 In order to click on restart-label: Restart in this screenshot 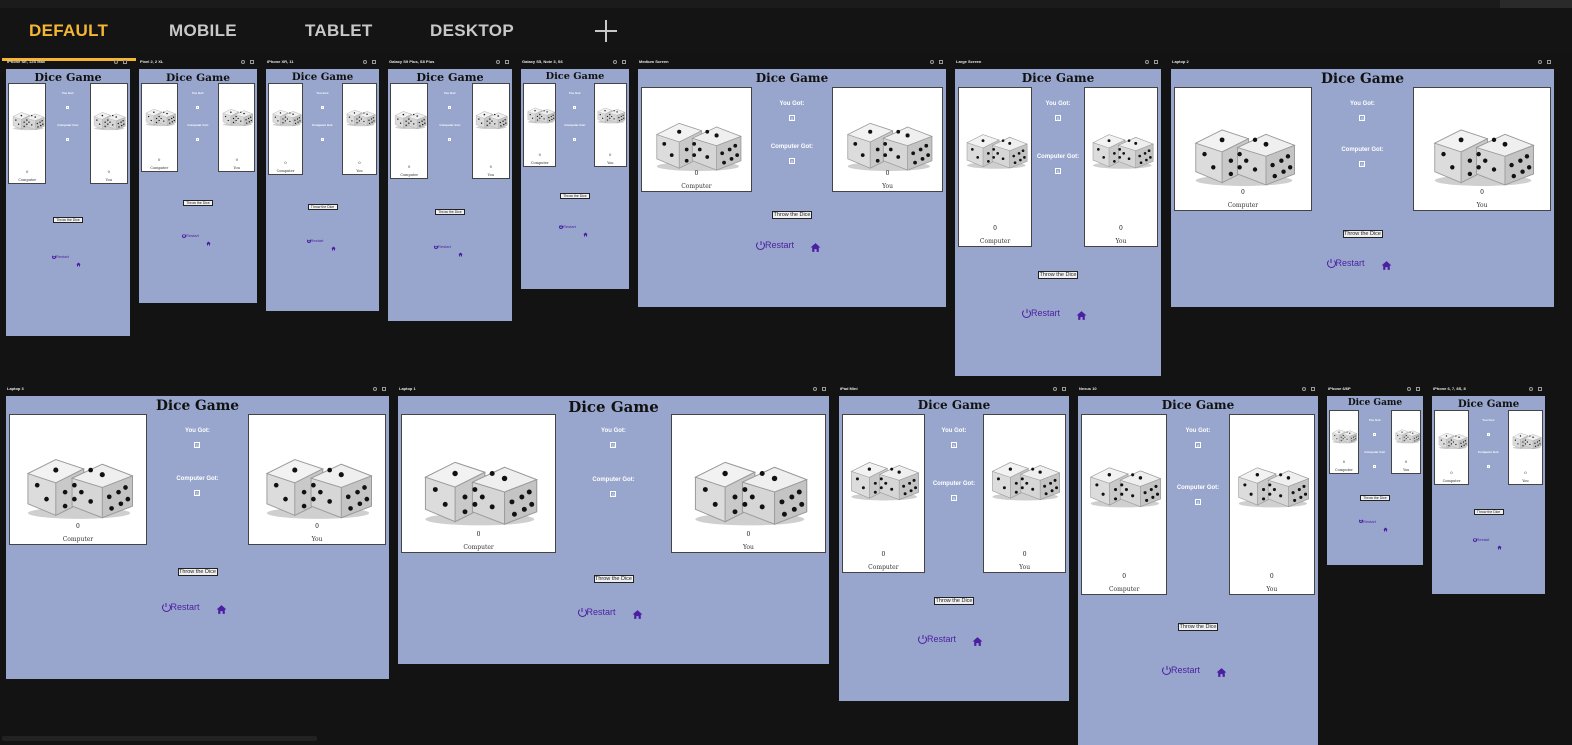, I will do `click(317, 240)`.